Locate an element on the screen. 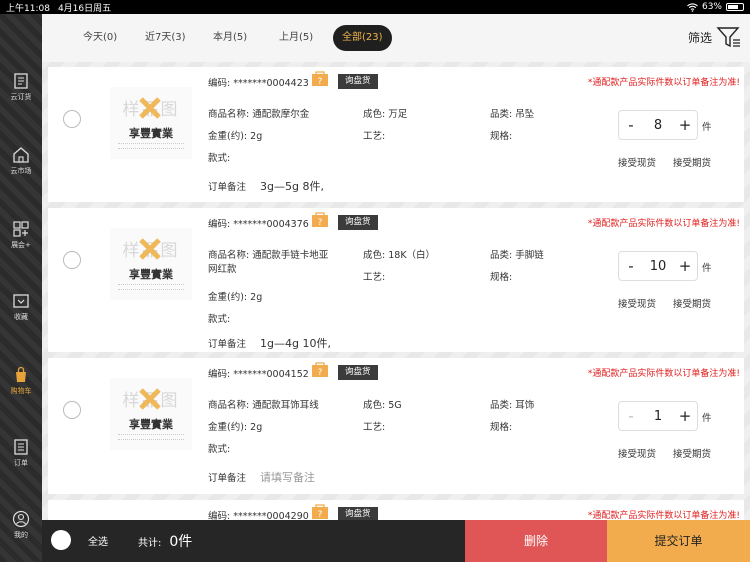 This screenshot has height=562, width=750. sidebar-item-exhibition: 展会+ is located at coordinates (21, 235).